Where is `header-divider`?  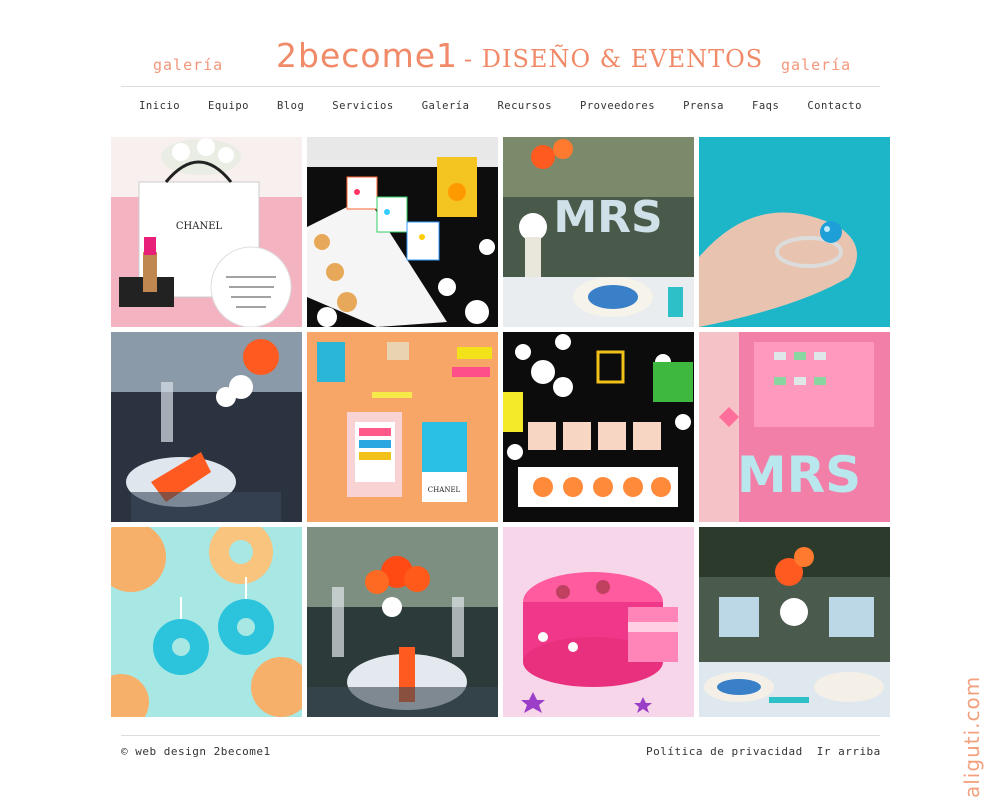
header-divider is located at coordinates (500, 86).